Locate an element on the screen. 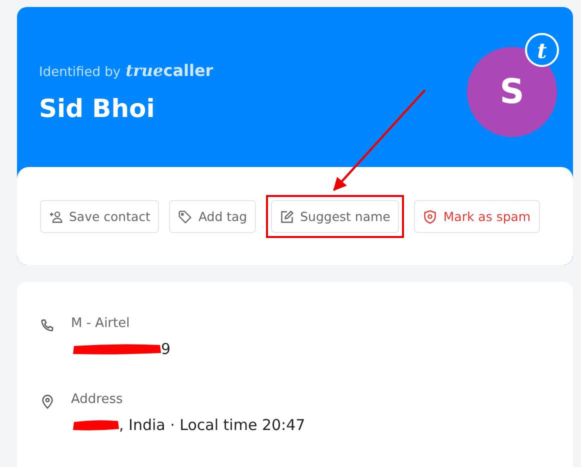 The height and width of the screenshot is (467, 581). mark-spam-button: Mark as spam is located at coordinates (477, 216).